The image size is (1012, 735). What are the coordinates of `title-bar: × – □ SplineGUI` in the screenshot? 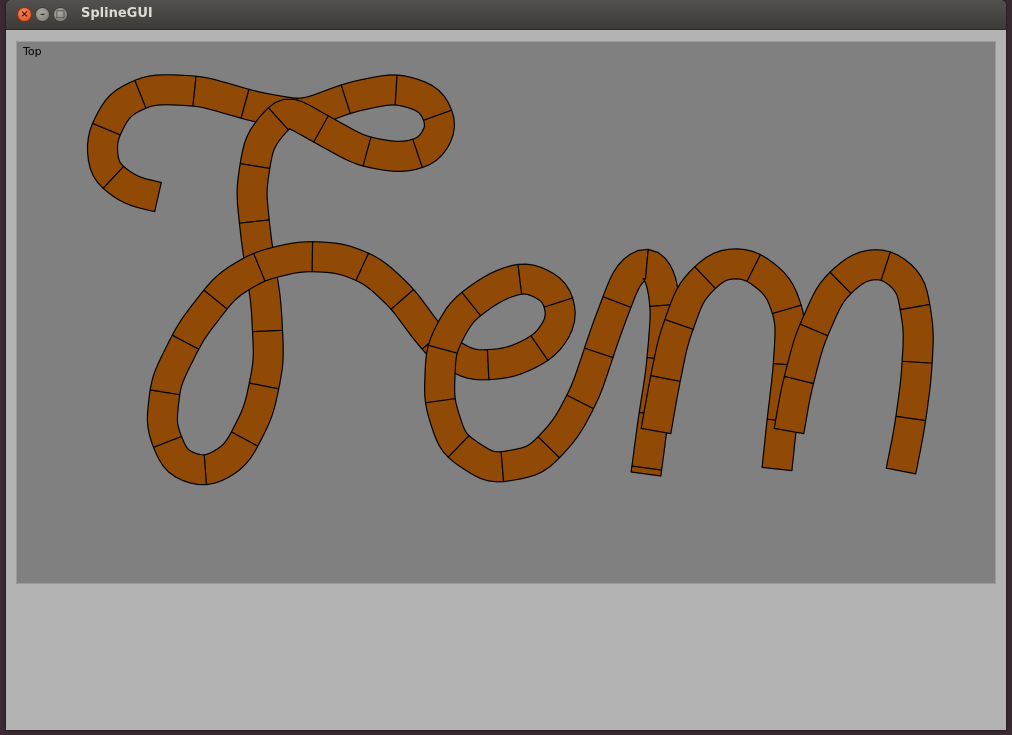 It's located at (506, 15).